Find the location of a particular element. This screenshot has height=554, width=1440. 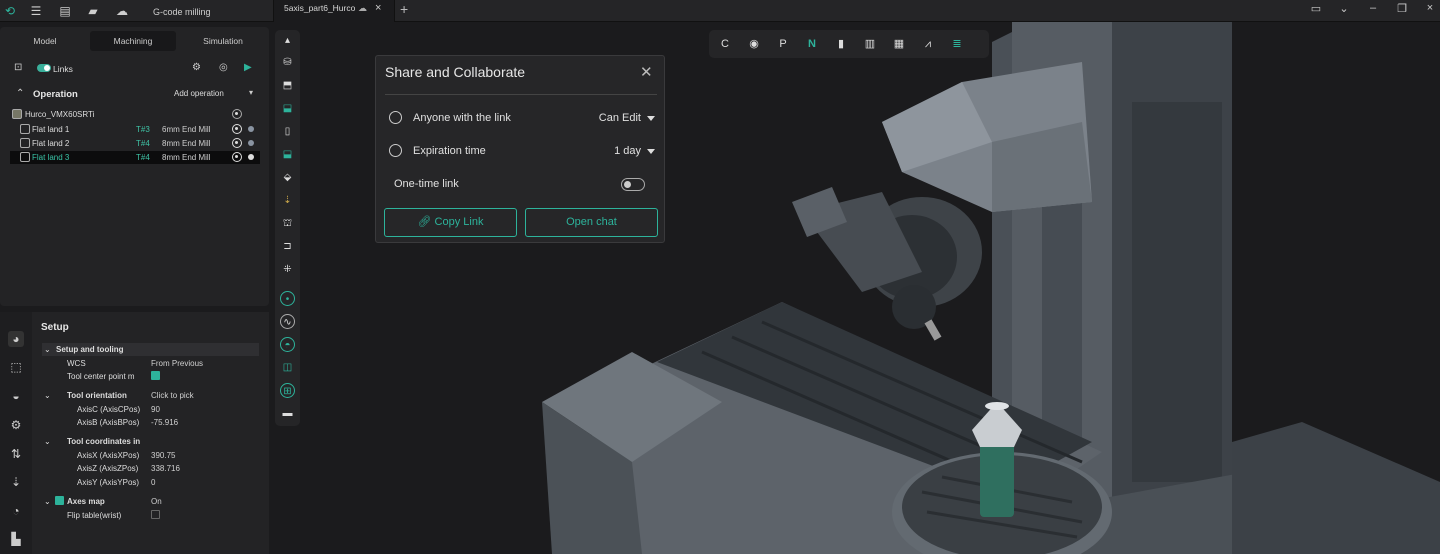

close-tab-icon: × is located at coordinates (378, 8).